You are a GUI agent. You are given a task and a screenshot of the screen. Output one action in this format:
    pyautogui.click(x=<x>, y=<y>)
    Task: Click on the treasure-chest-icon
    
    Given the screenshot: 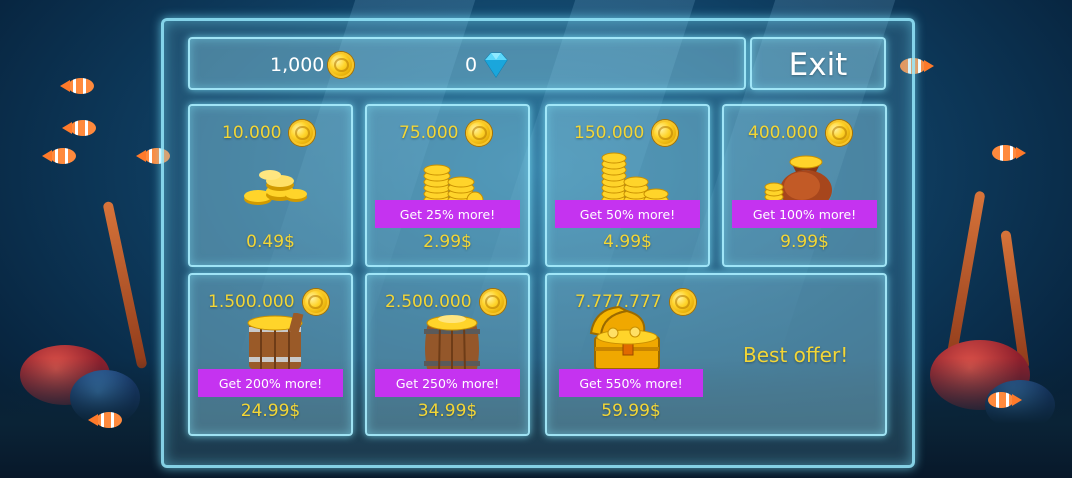 What is the action you would take?
    pyautogui.click(x=624, y=337)
    